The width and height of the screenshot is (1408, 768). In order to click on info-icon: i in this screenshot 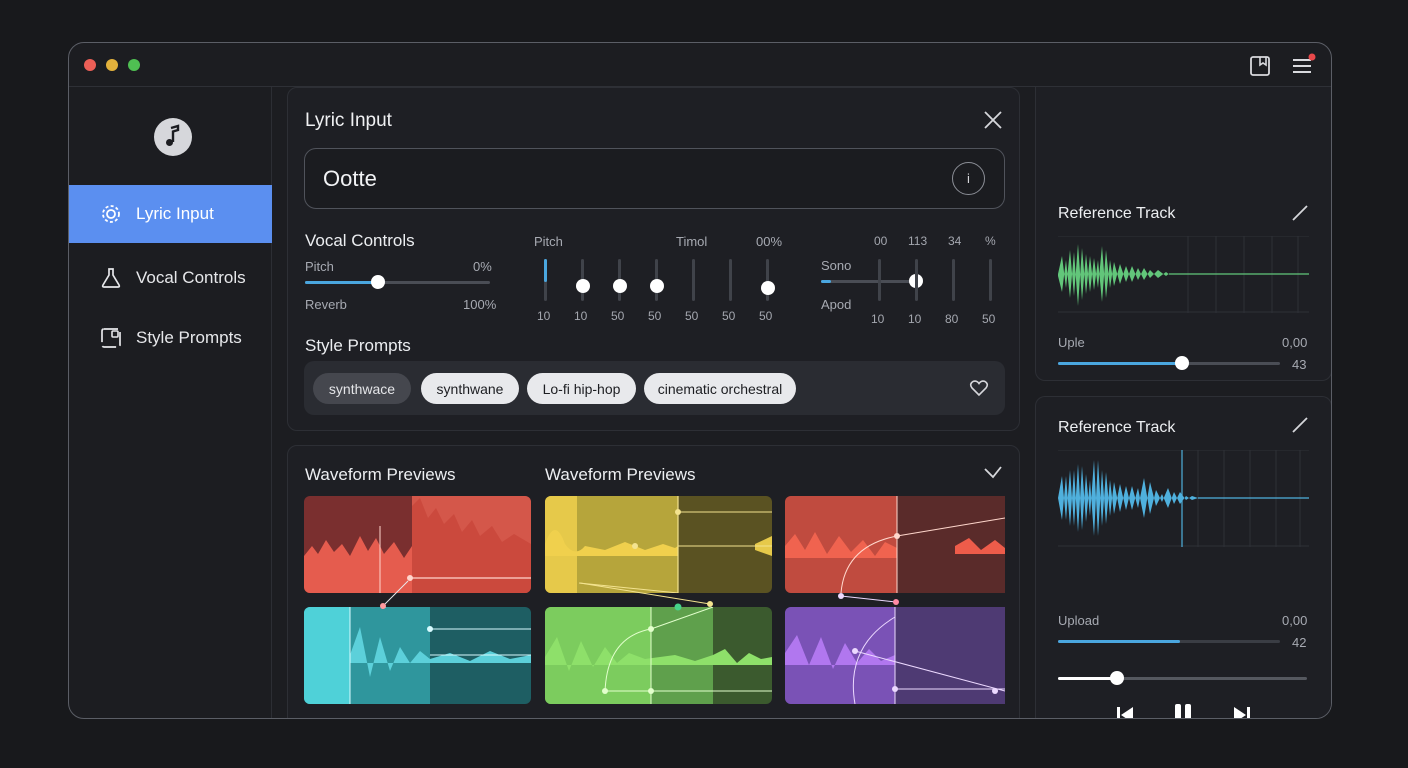, I will do `click(968, 178)`.